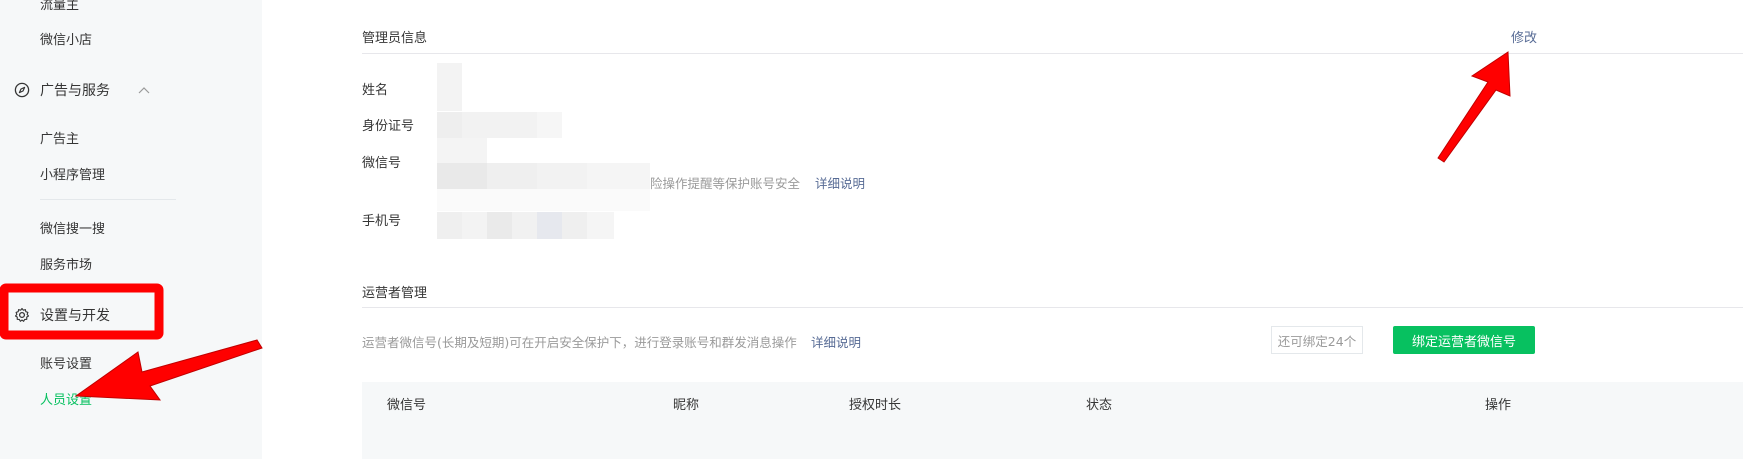 This screenshot has height=459, width=1743. I want to click on modify-link: 修改, so click(1524, 36).